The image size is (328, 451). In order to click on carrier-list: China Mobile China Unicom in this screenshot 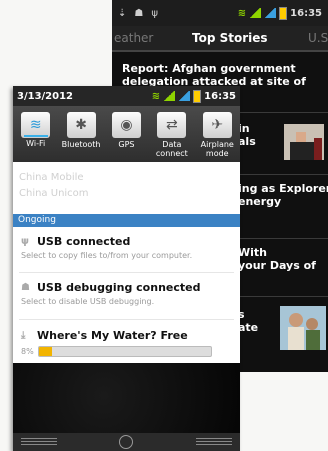, I will do `click(126, 188)`.